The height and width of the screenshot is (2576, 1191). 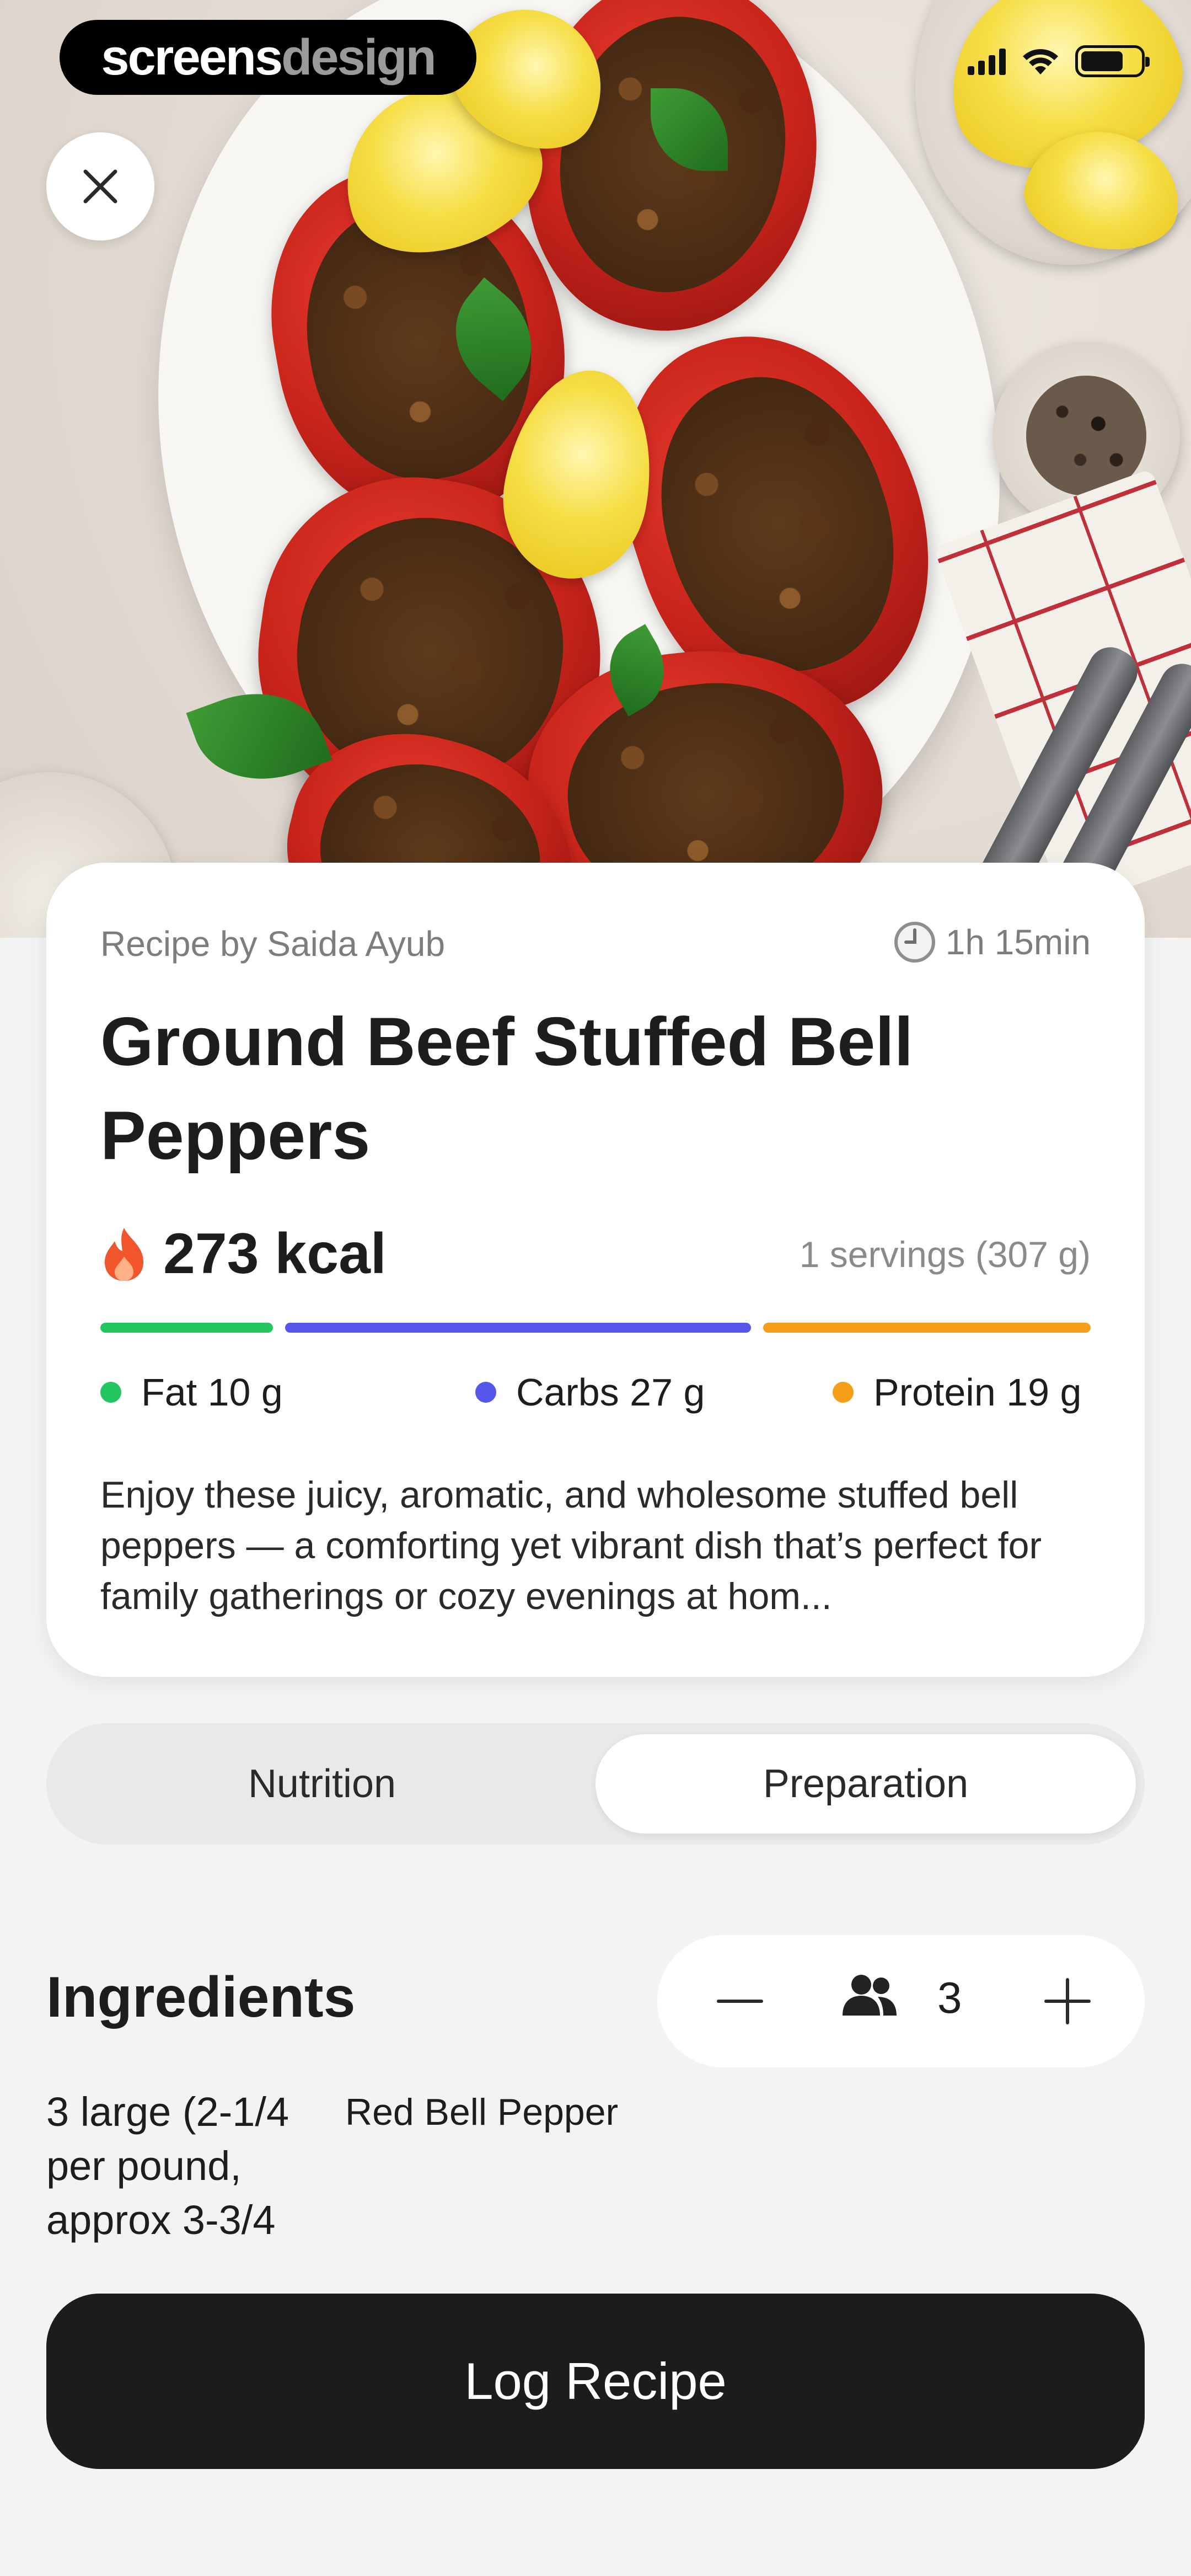 I want to click on people-icon, so click(x=870, y=1995).